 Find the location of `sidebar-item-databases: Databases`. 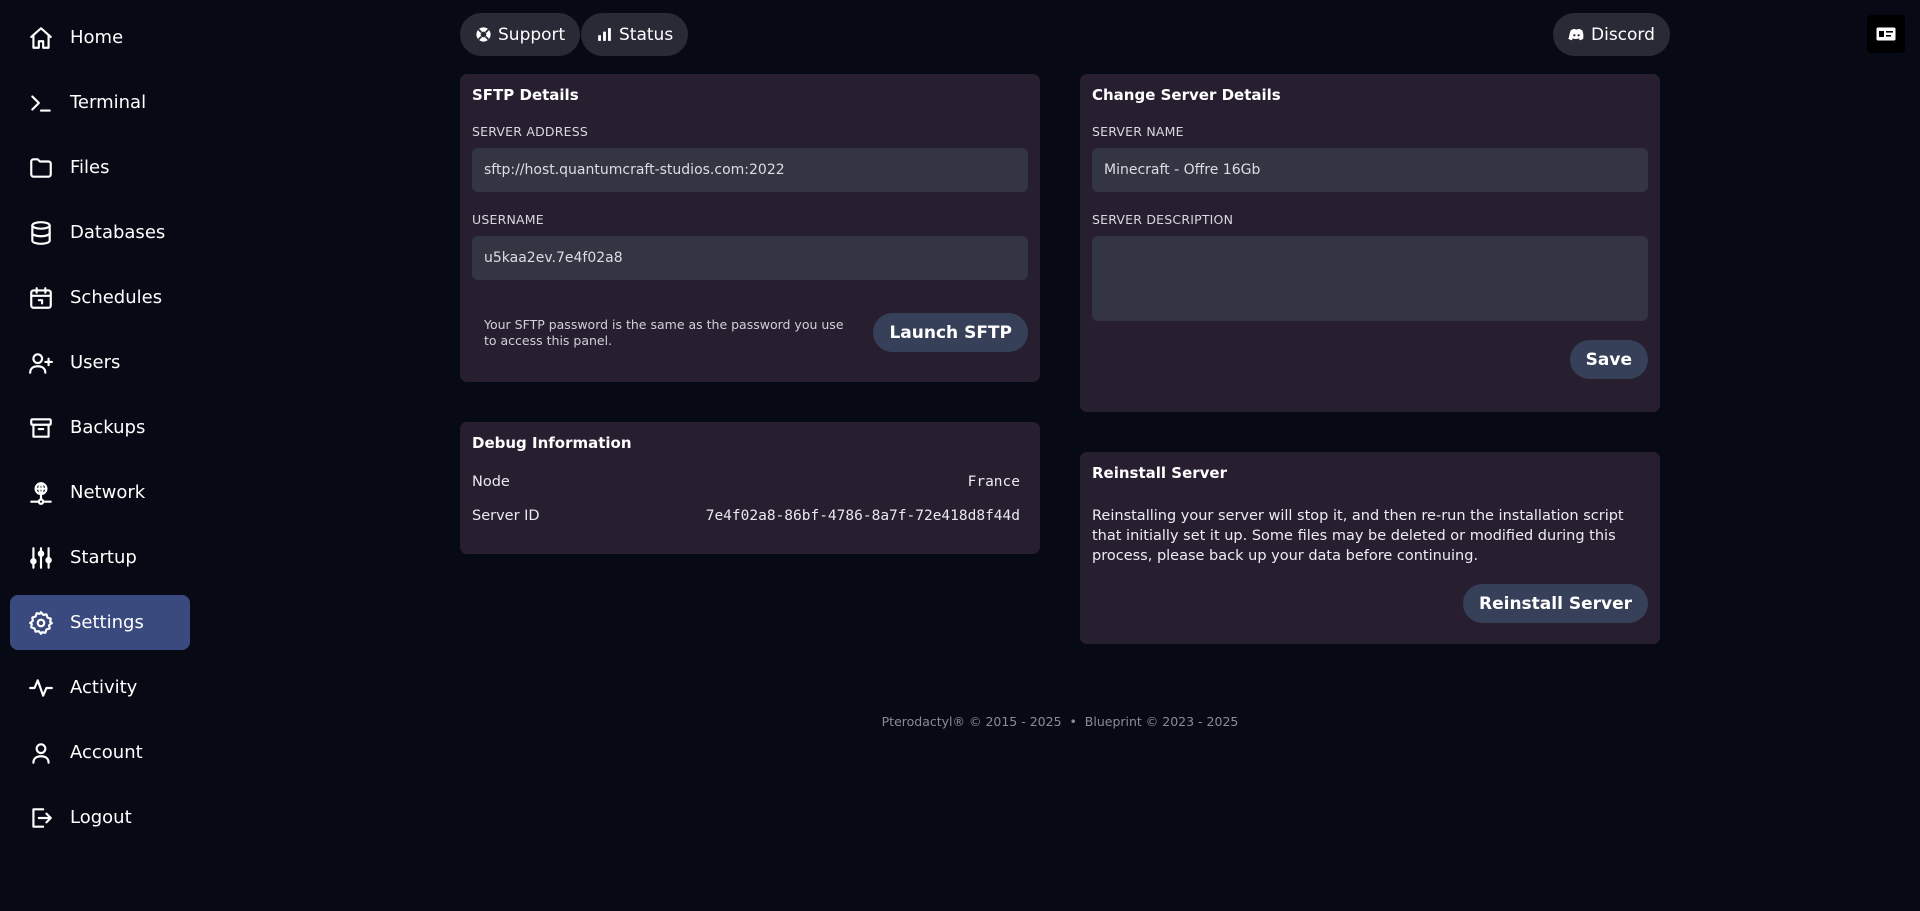

sidebar-item-databases: Databases is located at coordinates (100, 232).